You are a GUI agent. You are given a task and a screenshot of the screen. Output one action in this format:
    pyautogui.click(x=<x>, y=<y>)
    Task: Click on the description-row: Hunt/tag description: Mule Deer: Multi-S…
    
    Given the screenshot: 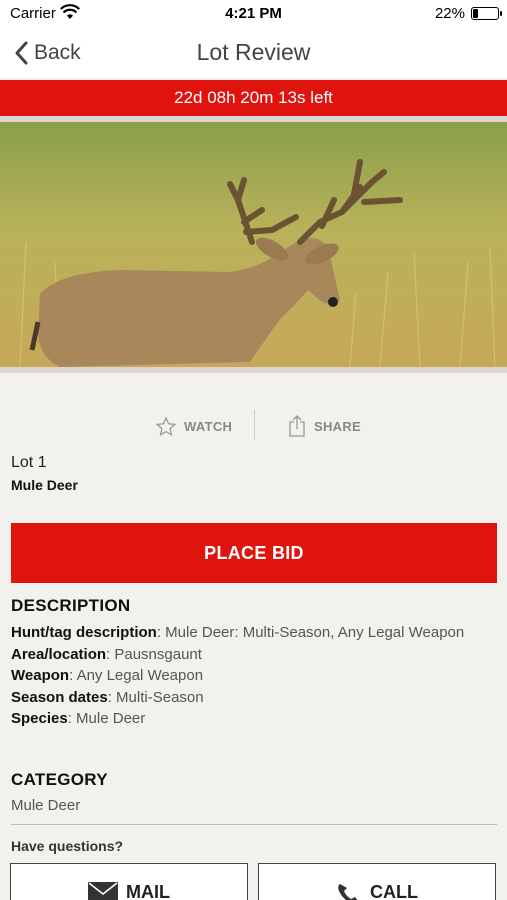 What is the action you would take?
    pyautogui.click(x=256, y=633)
    